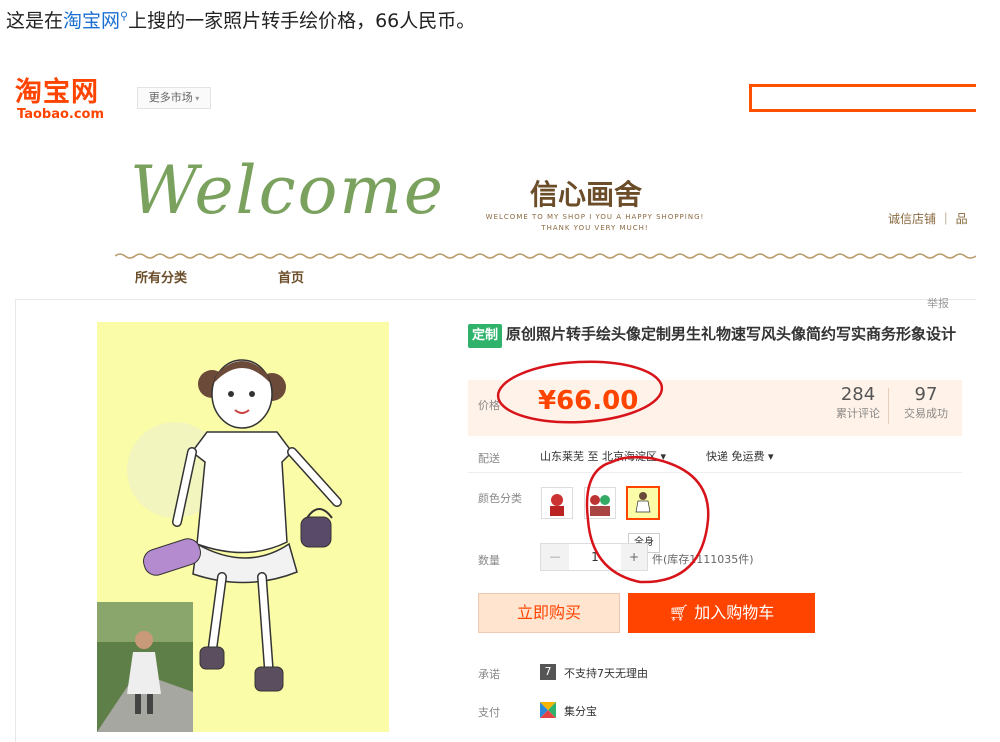 The height and width of the screenshot is (742, 1000). Describe the element at coordinates (580, 392) in the screenshot. I see `price-annotation-circle` at that location.